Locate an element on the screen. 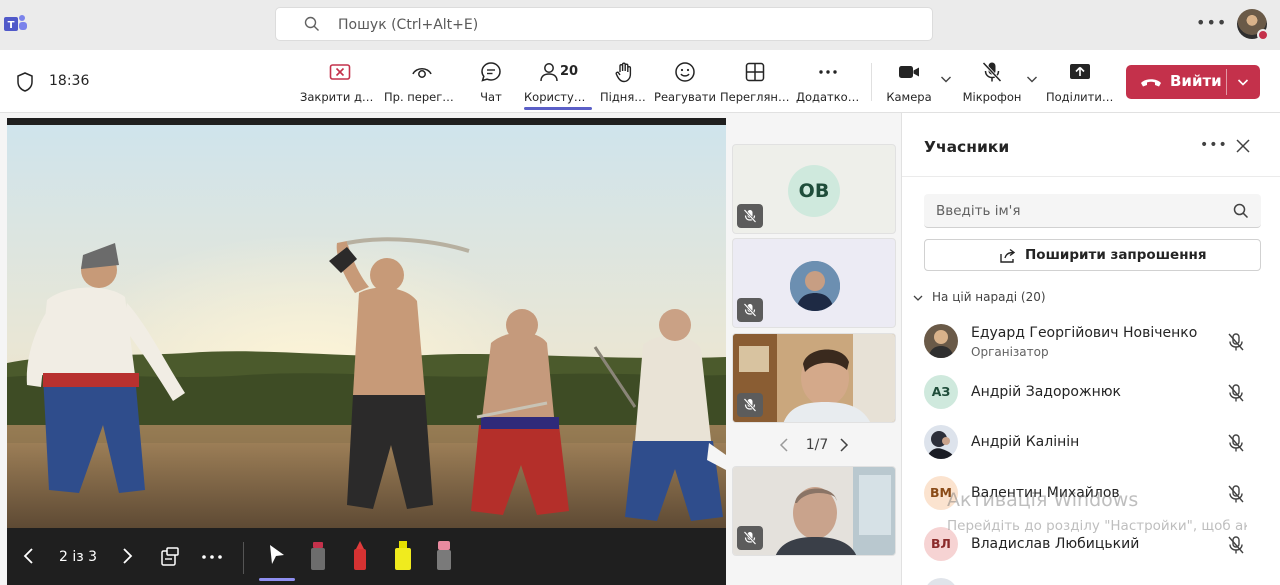 The height and width of the screenshot is (585, 1280). ellipsis-icon is located at coordinates (828, 72).